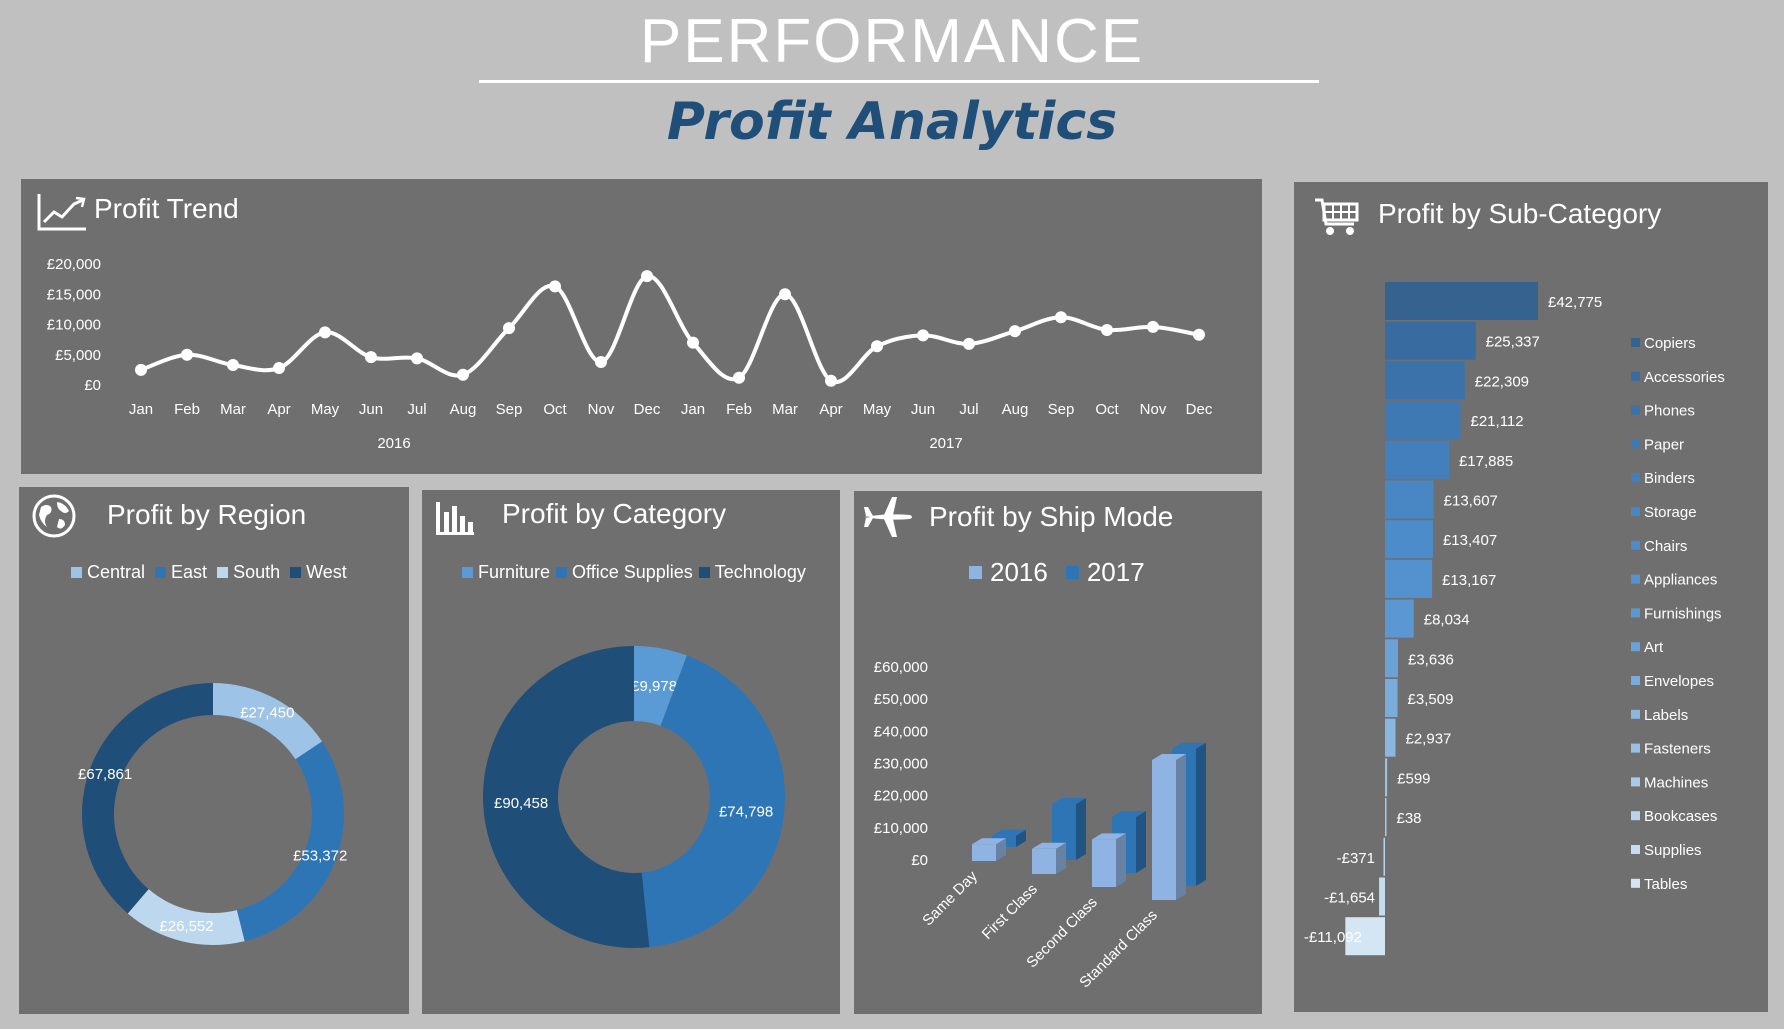 The image size is (1784, 1029). What do you see at coordinates (1669, 478) in the screenshot?
I see `legend-label: Binders` at bounding box center [1669, 478].